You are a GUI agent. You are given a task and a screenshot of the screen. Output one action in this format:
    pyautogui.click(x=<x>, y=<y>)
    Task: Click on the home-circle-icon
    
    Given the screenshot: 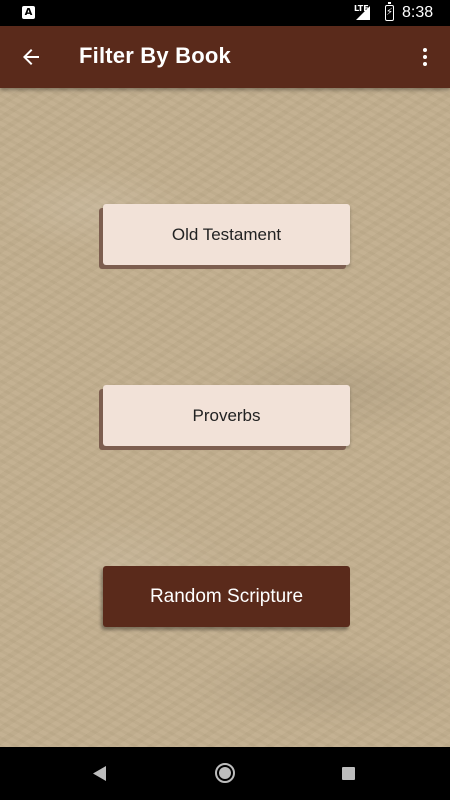 What is the action you would take?
    pyautogui.click(x=225, y=773)
    